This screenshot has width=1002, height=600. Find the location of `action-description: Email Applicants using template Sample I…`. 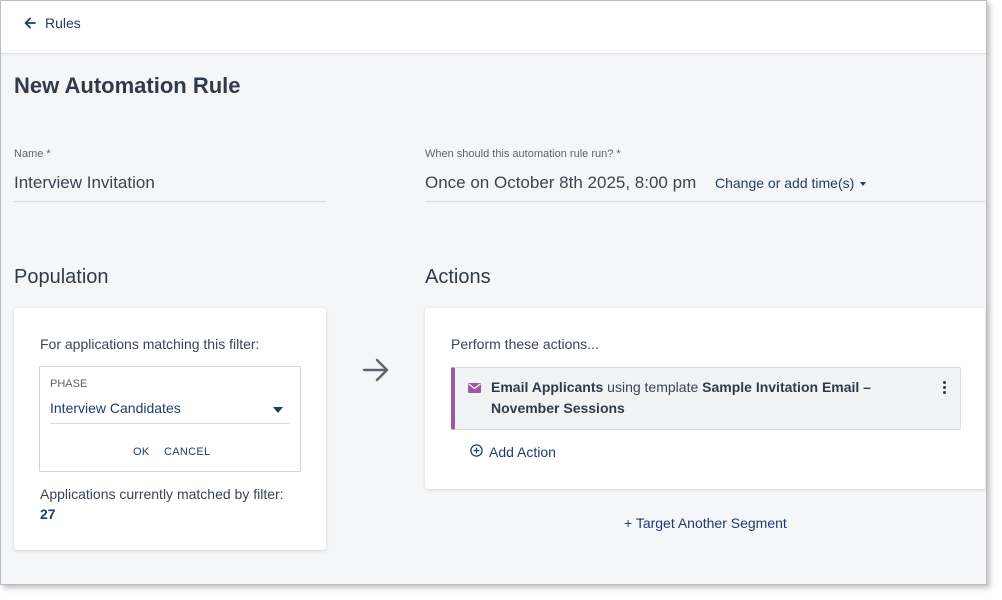

action-description: Email Applicants using template Sample I… is located at coordinates (701, 398).